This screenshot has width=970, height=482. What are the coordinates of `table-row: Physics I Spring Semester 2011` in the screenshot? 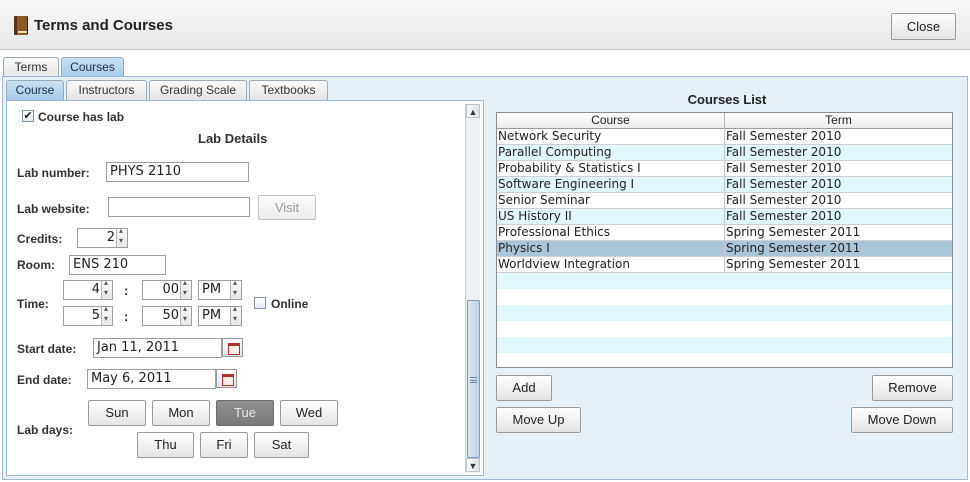 It's located at (724, 249).